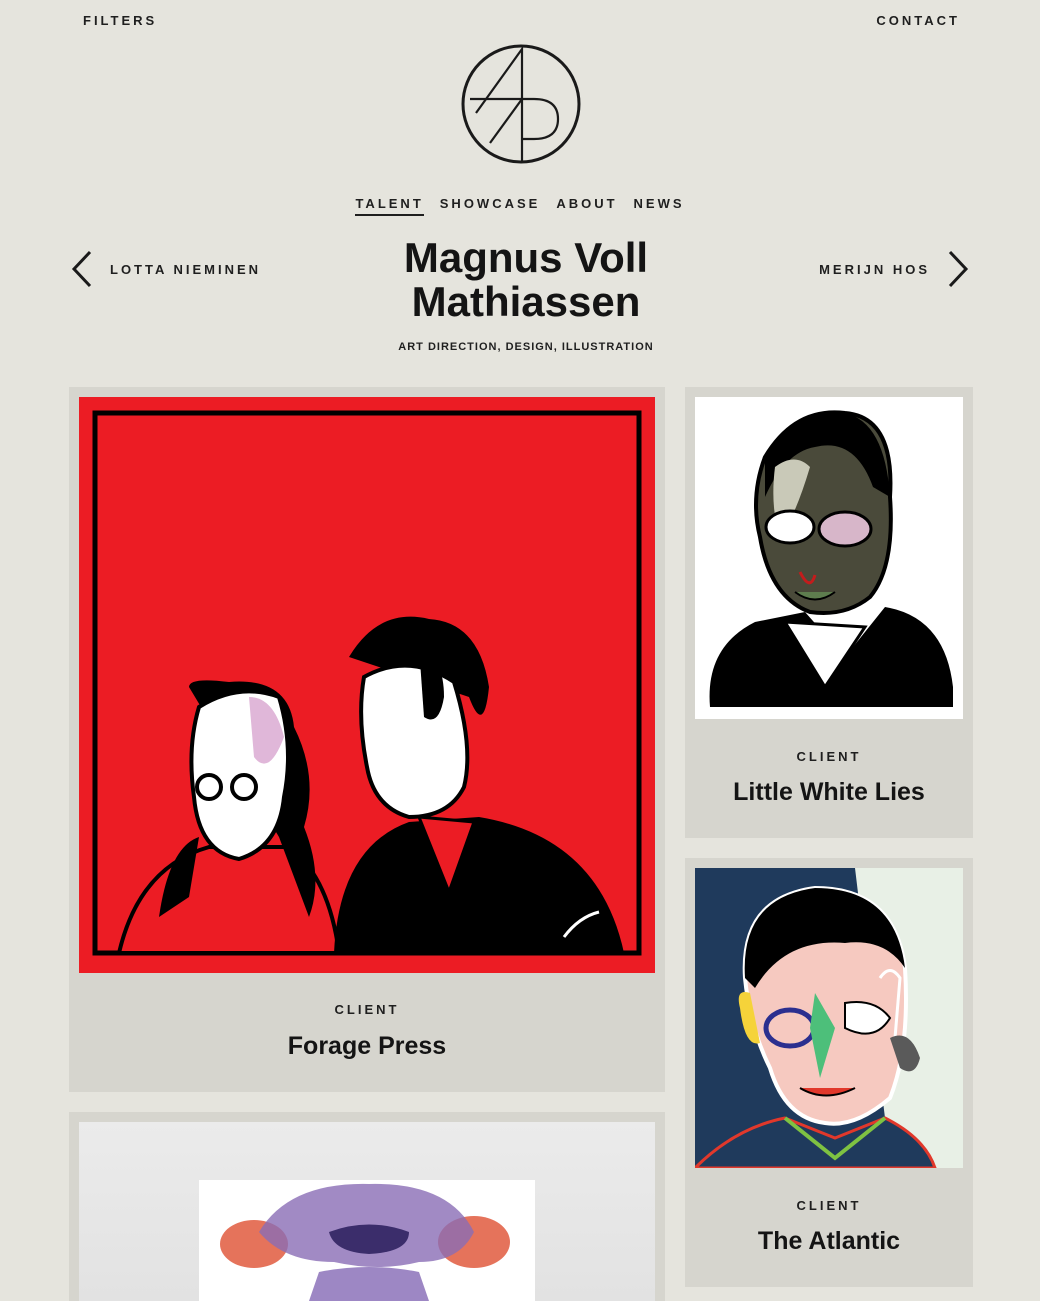 This screenshot has width=1040, height=1301. I want to click on main-nav: TALENT SHOWCASE ABOUT NEWS, so click(520, 206).